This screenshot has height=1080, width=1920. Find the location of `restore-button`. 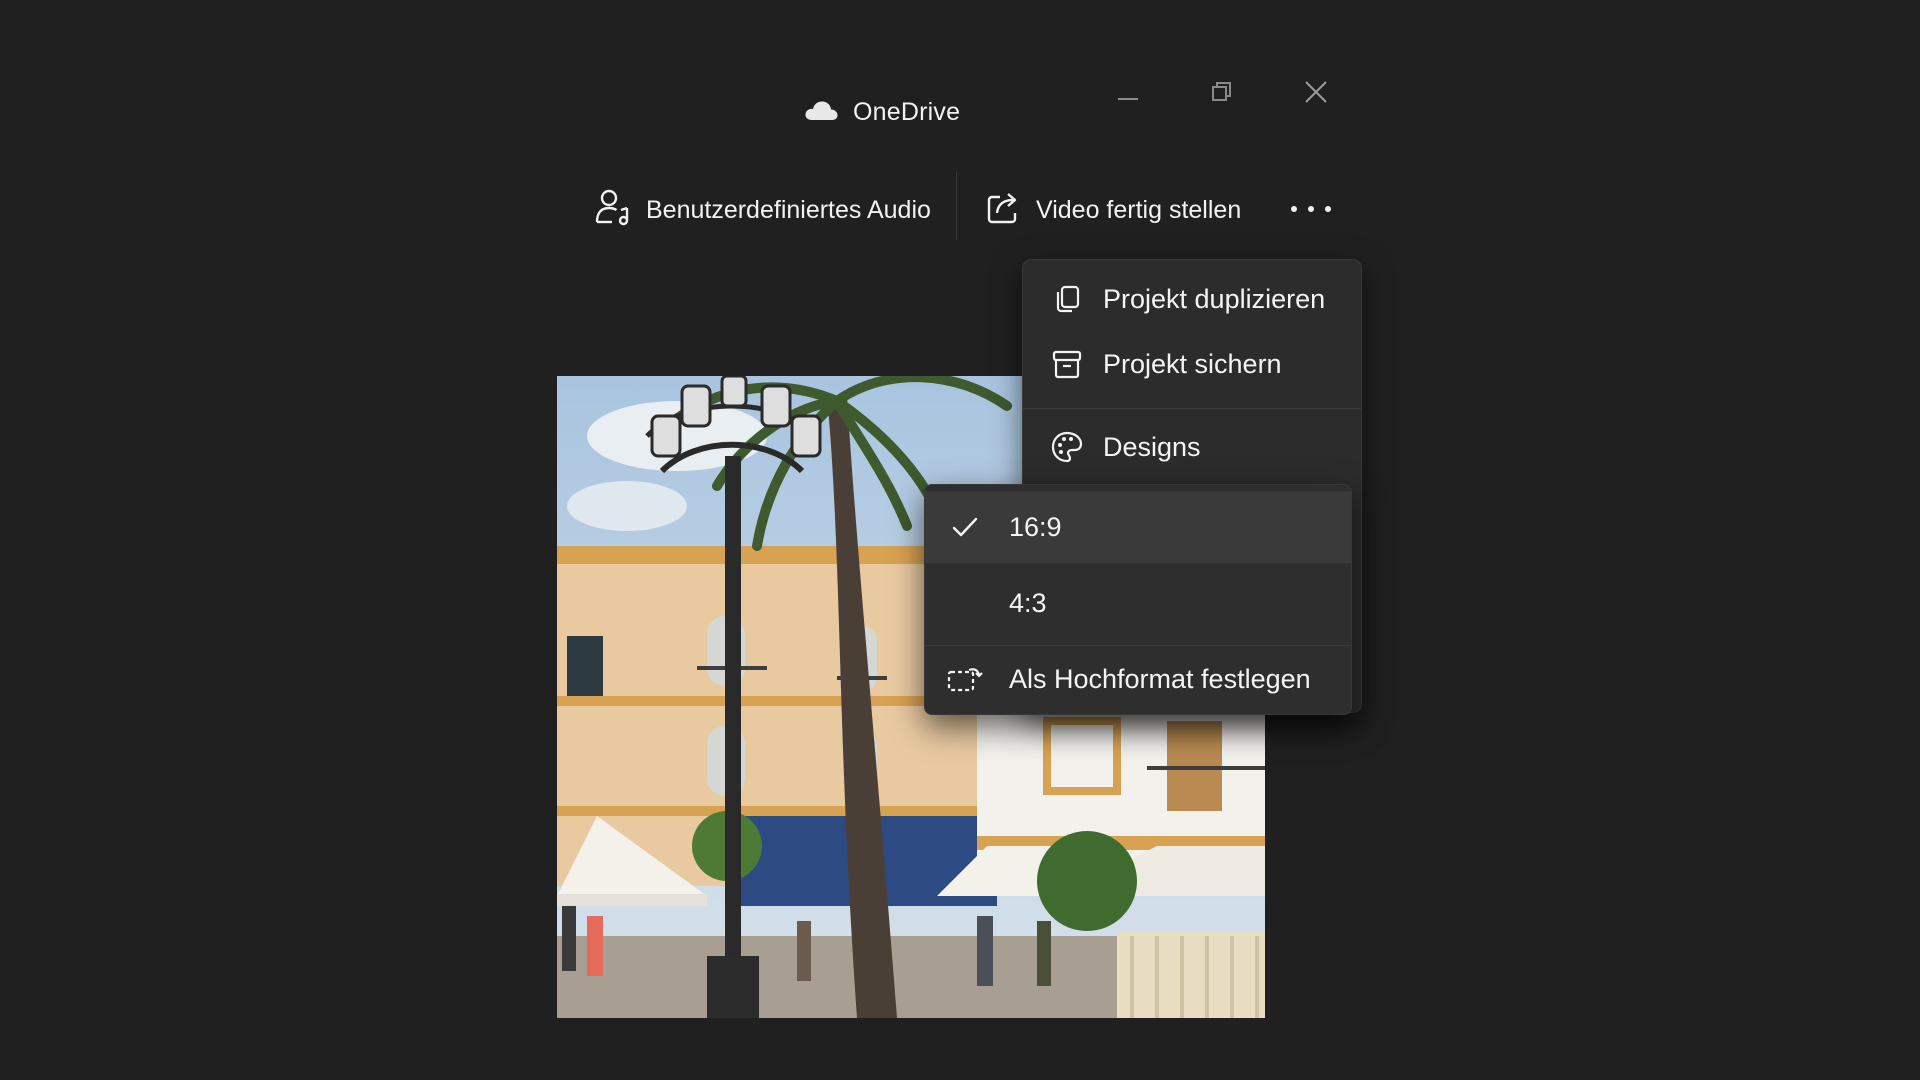

restore-button is located at coordinates (1222, 94).